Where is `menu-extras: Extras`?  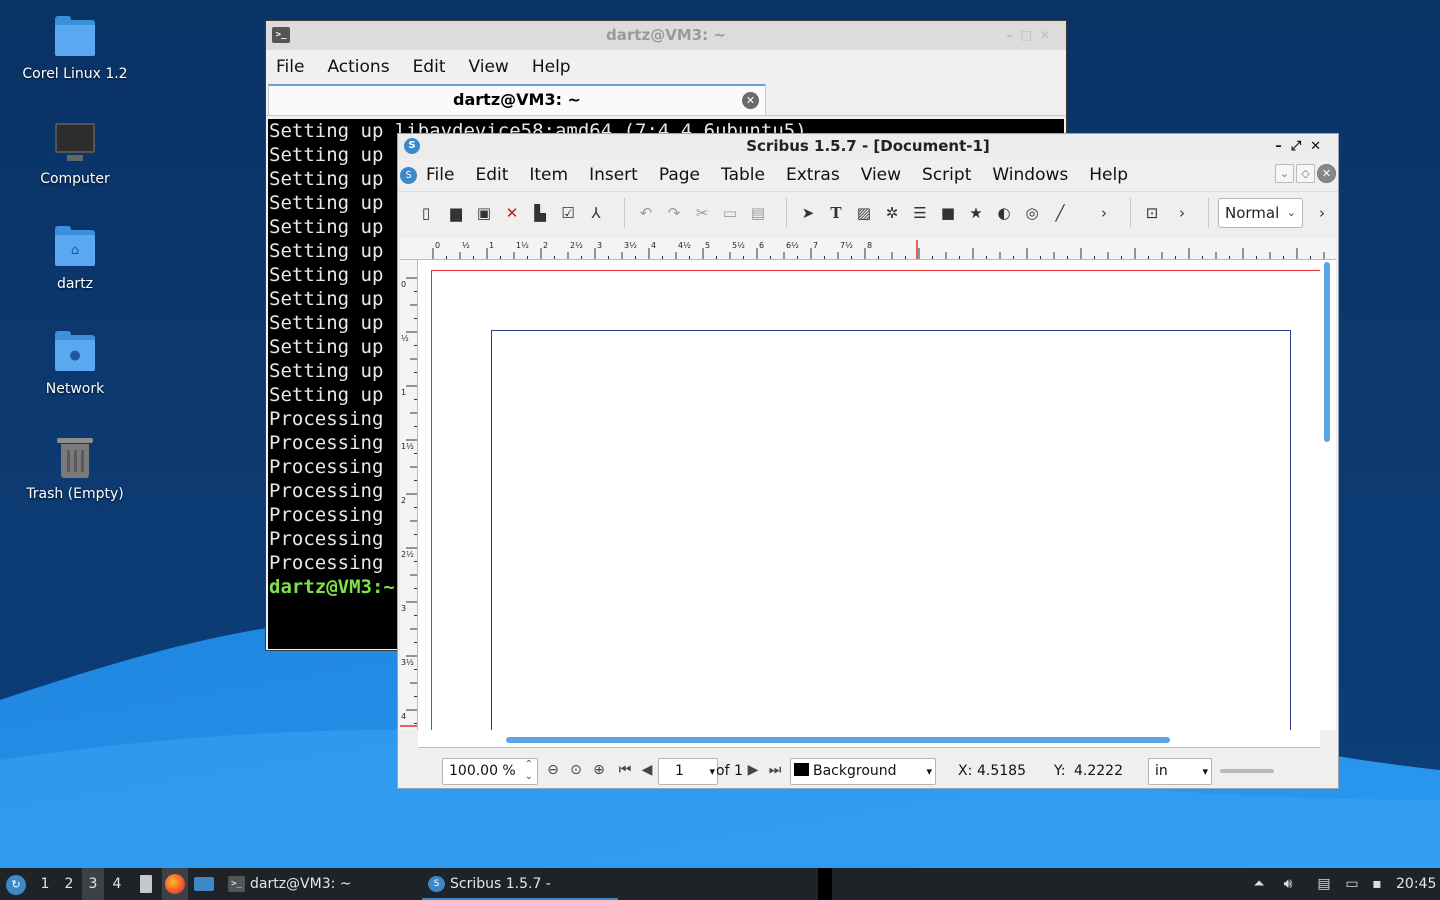
menu-extras: Extras is located at coordinates (813, 175).